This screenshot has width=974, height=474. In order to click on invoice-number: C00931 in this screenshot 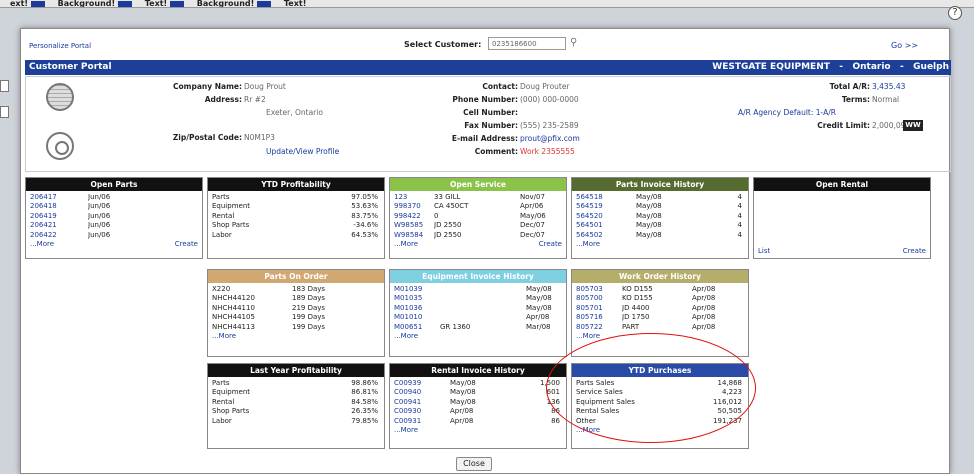, I will do `click(422, 421)`.